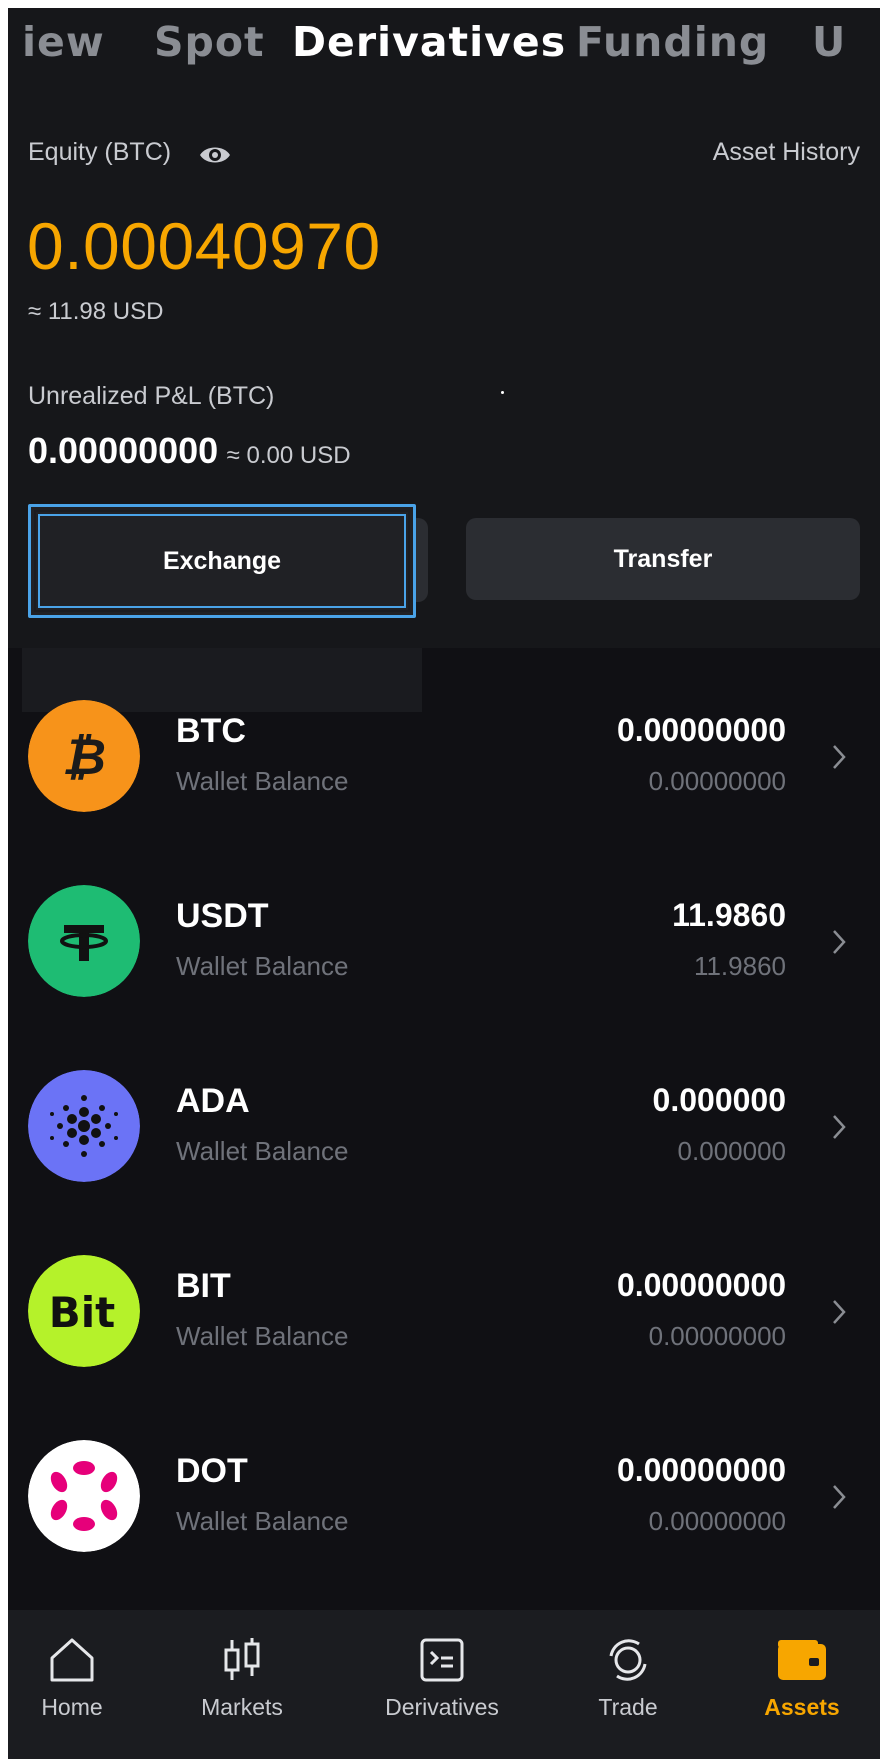 This screenshot has width=880, height=1759. What do you see at coordinates (442, 1707) in the screenshot?
I see `nav-derivatives-label: Derivatives` at bounding box center [442, 1707].